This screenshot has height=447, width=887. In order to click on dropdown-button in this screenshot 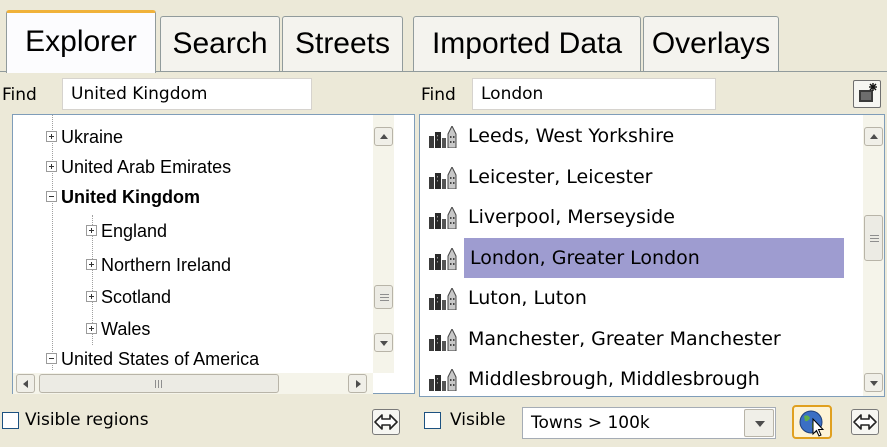, I will do `click(759, 423)`.